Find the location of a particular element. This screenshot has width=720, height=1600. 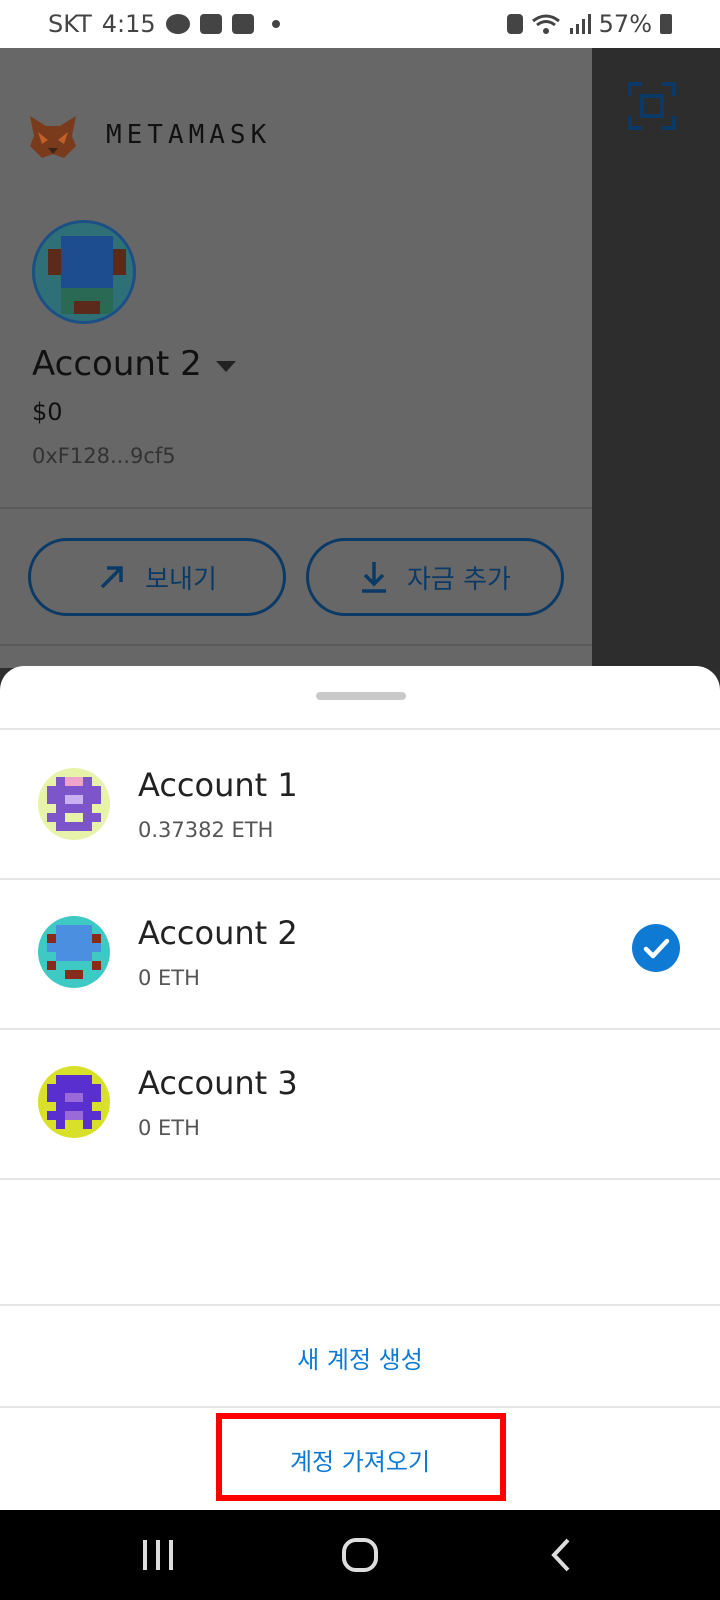

account-row: Account 2 0 ETH is located at coordinates (360, 954).